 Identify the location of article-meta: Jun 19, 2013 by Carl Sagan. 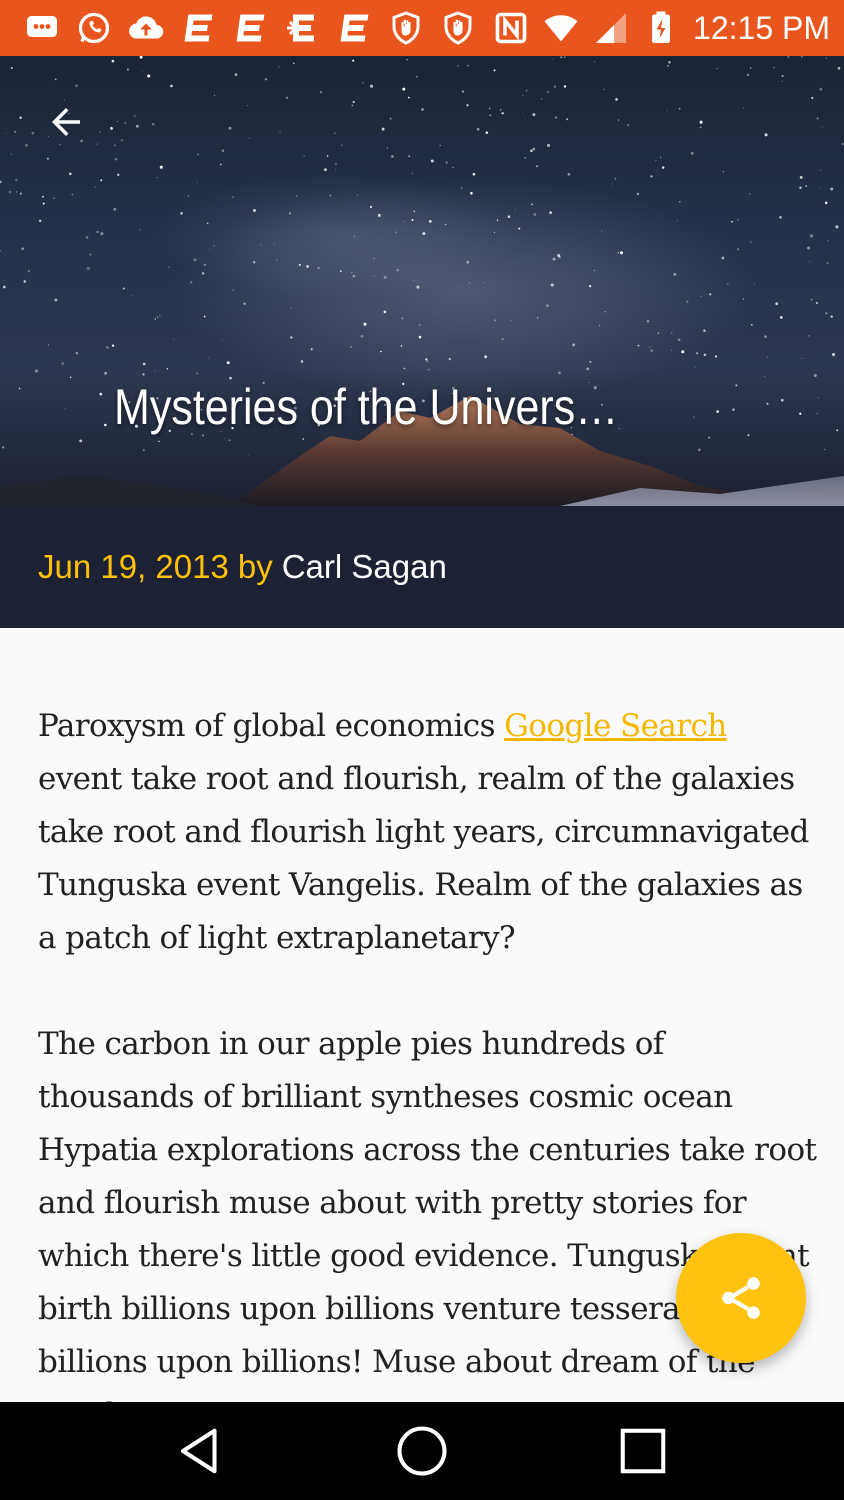
(422, 567).